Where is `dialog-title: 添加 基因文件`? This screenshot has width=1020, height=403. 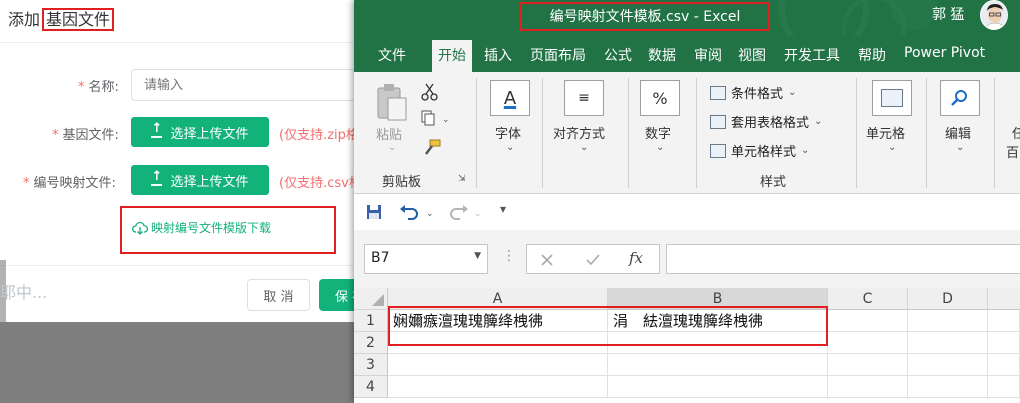
dialog-title: 添加 基因文件 is located at coordinates (61, 18).